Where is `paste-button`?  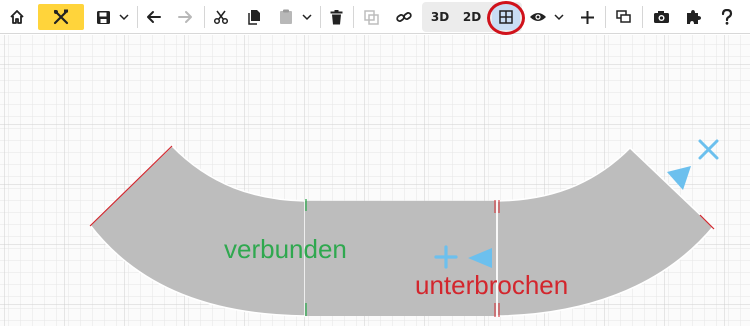
paste-button is located at coordinates (286, 17).